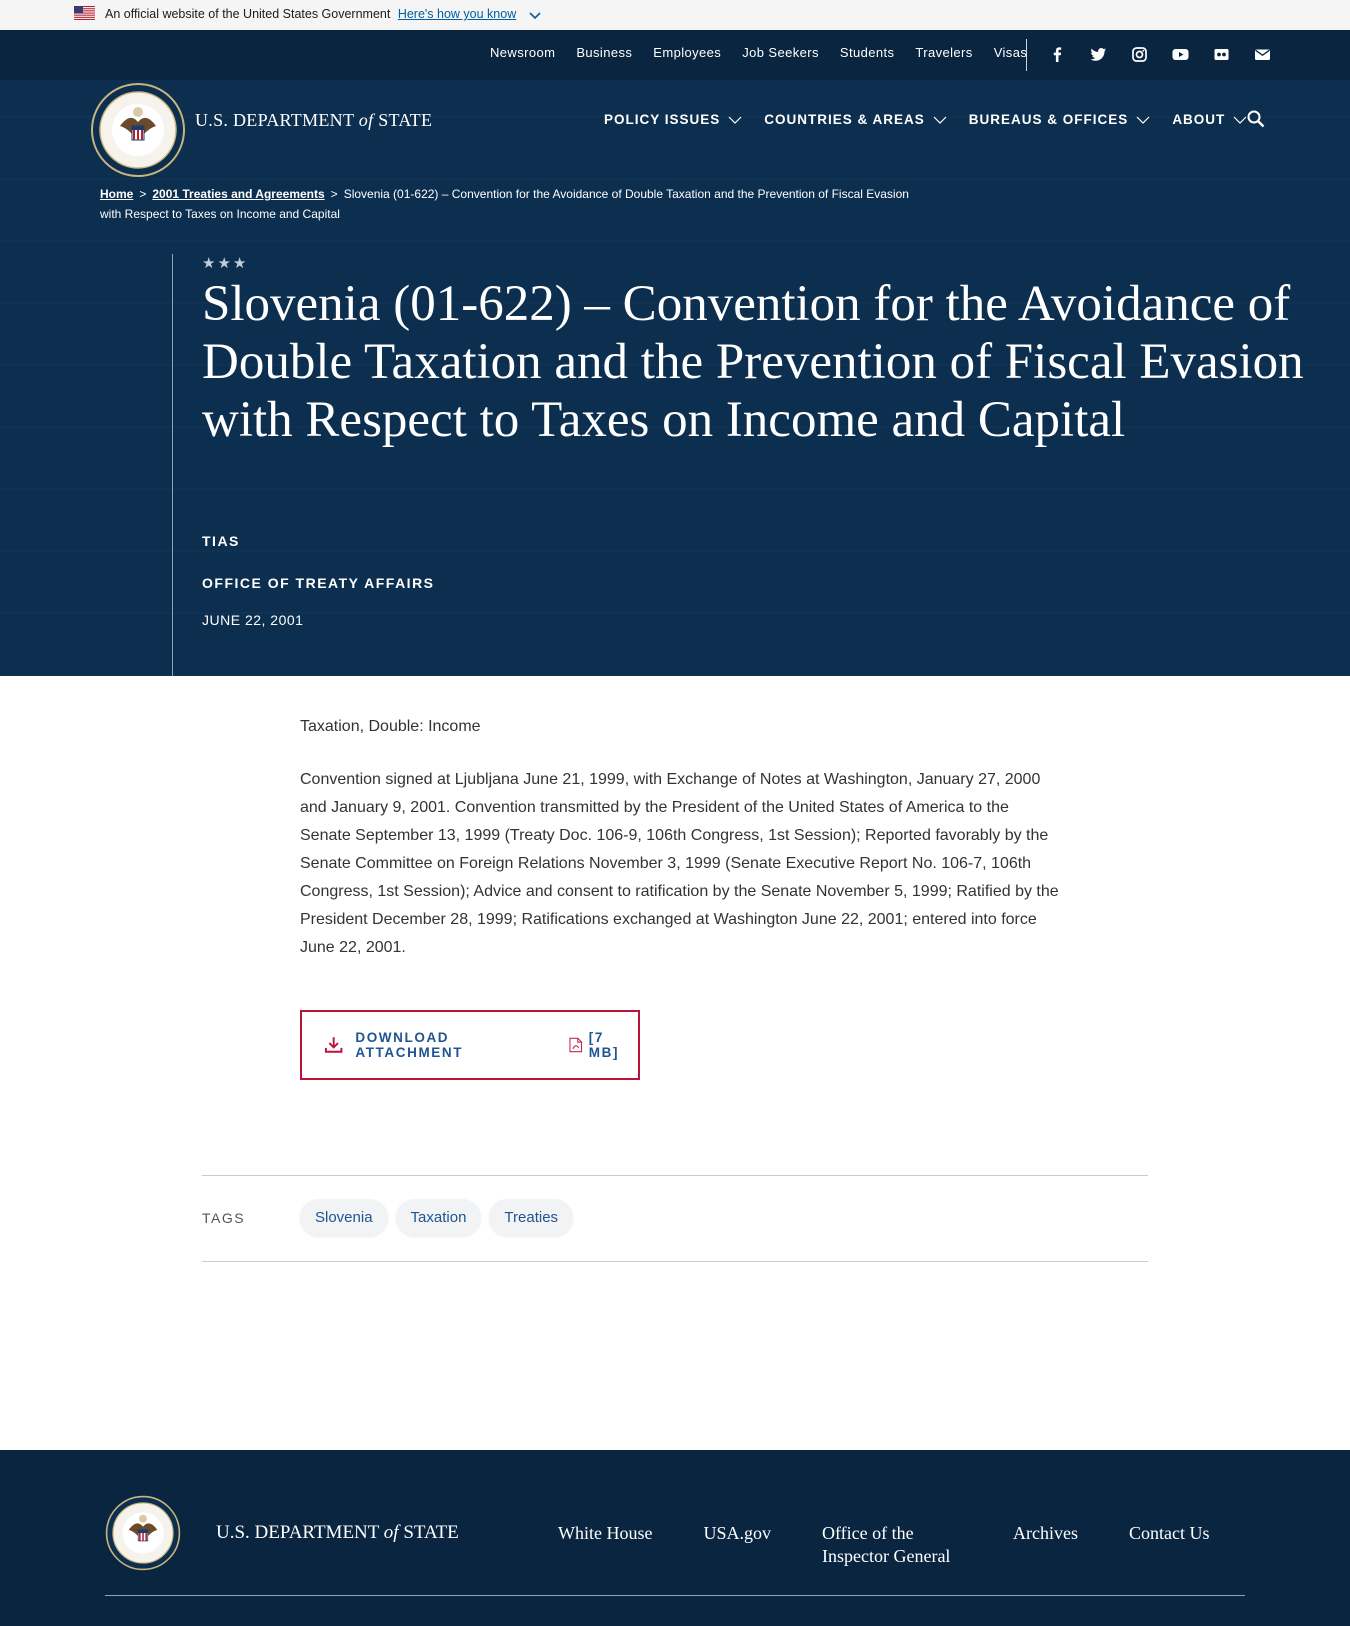  Describe the element at coordinates (470, 1045) in the screenshot. I see `download-attachment-button: DOWNLOAD ATTACHMENT [7 MB]` at that location.